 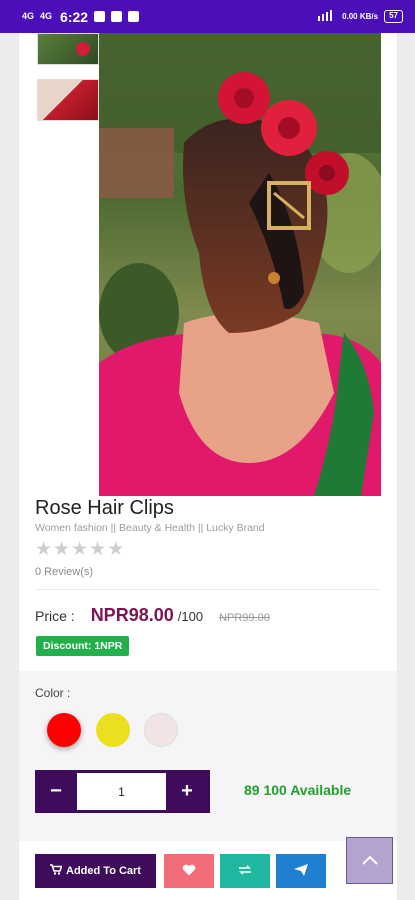 What do you see at coordinates (132, 615) in the screenshot?
I see `price-value: NPR98.00` at bounding box center [132, 615].